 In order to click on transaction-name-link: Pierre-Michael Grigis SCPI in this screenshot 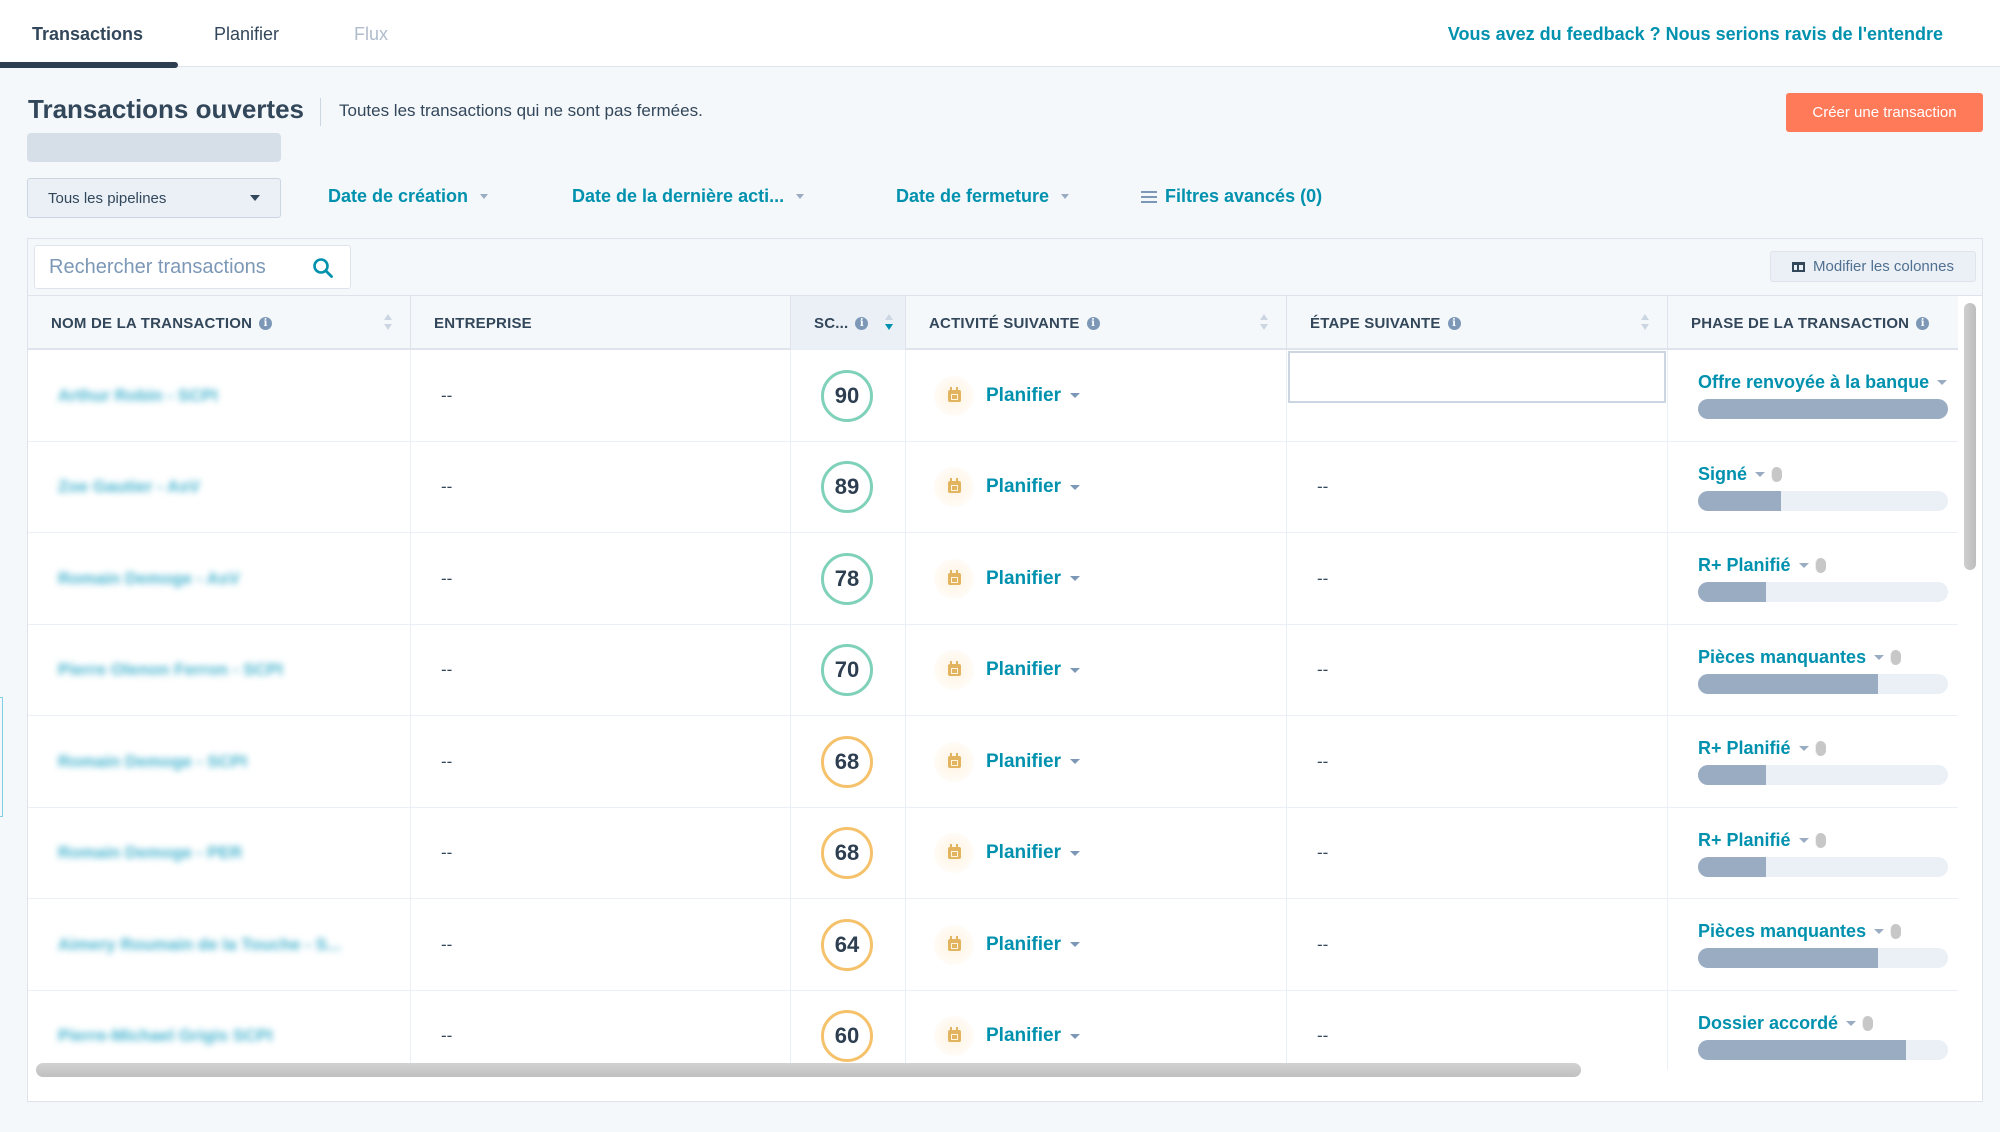, I will do `click(150, 1036)`.